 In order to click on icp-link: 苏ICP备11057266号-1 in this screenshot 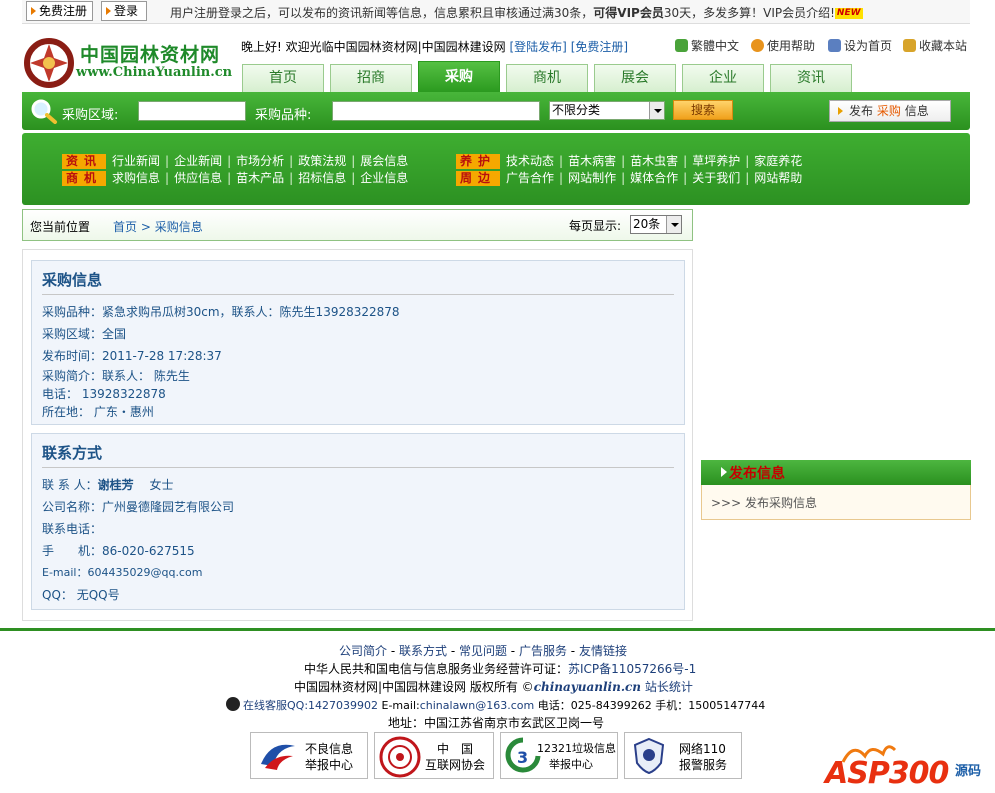, I will do `click(632, 669)`.